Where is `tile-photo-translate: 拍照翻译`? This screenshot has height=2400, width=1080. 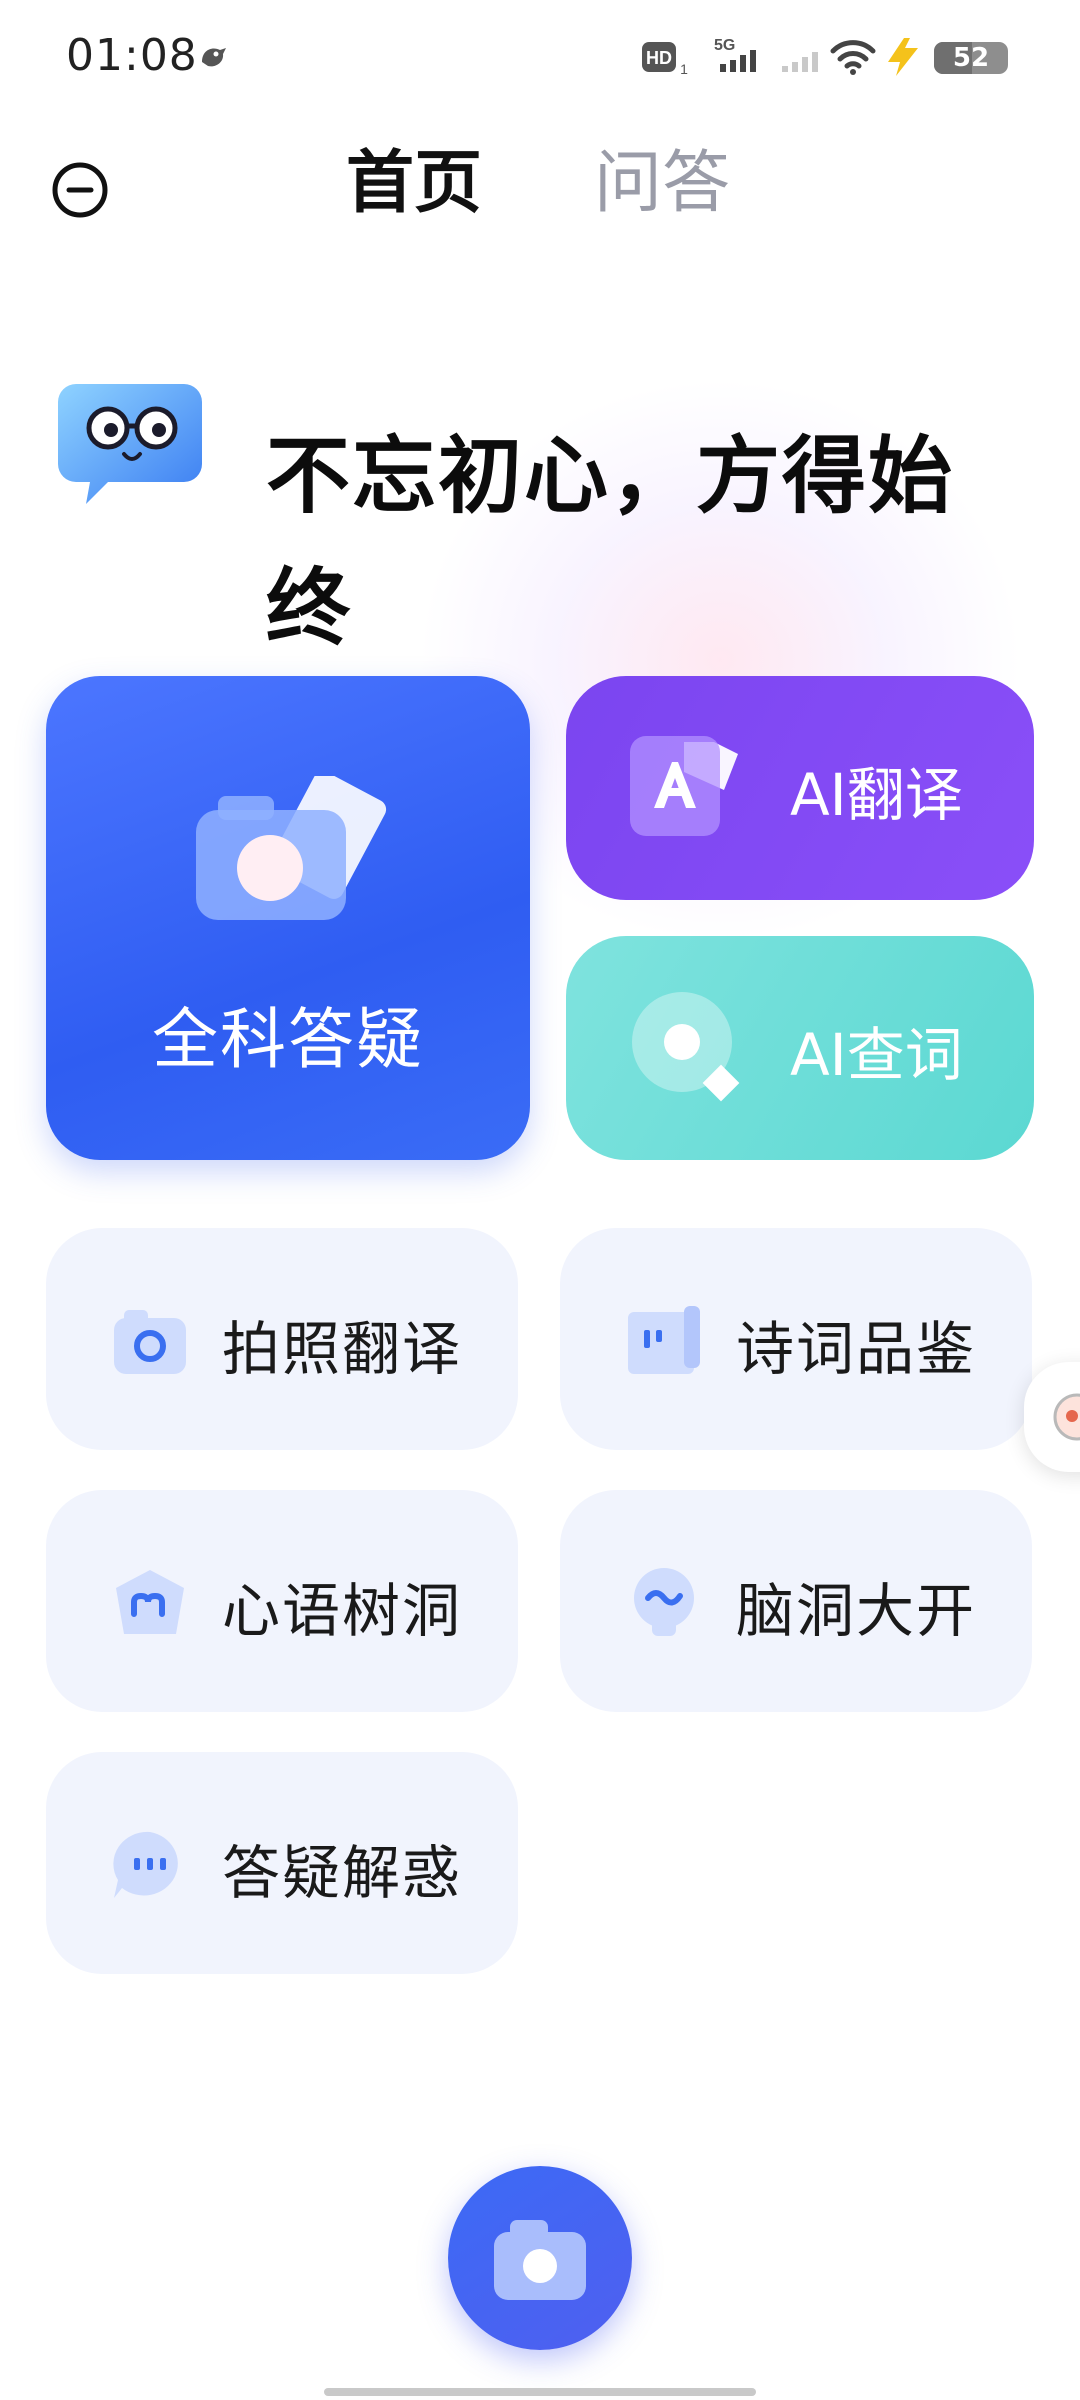
tile-photo-translate: 拍照翻译 is located at coordinates (282, 1339).